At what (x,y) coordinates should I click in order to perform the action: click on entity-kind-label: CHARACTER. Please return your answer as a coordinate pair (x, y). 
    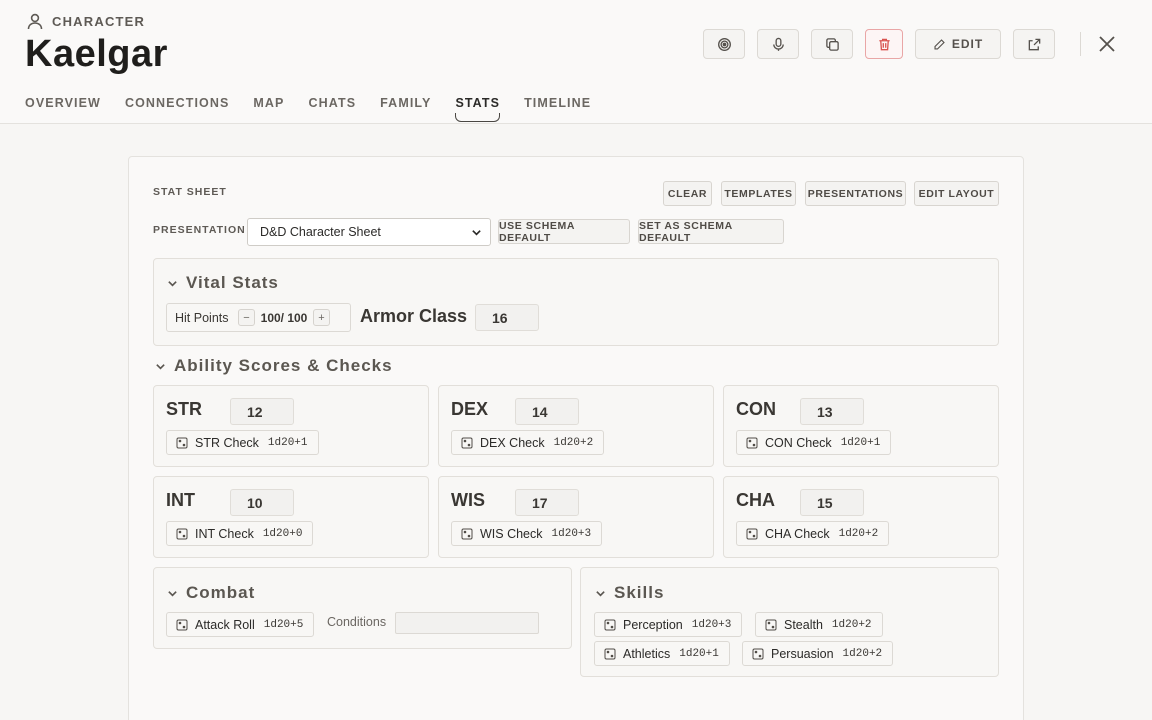
    Looking at the image, I should click on (99, 21).